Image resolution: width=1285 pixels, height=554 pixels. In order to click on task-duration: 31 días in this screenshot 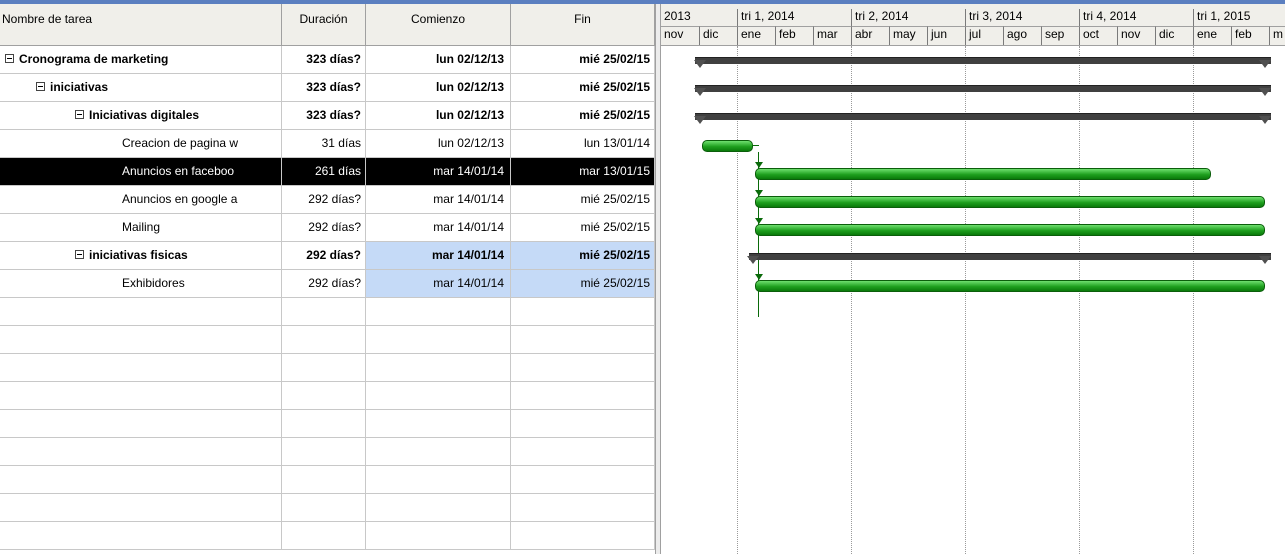, I will do `click(324, 143)`.